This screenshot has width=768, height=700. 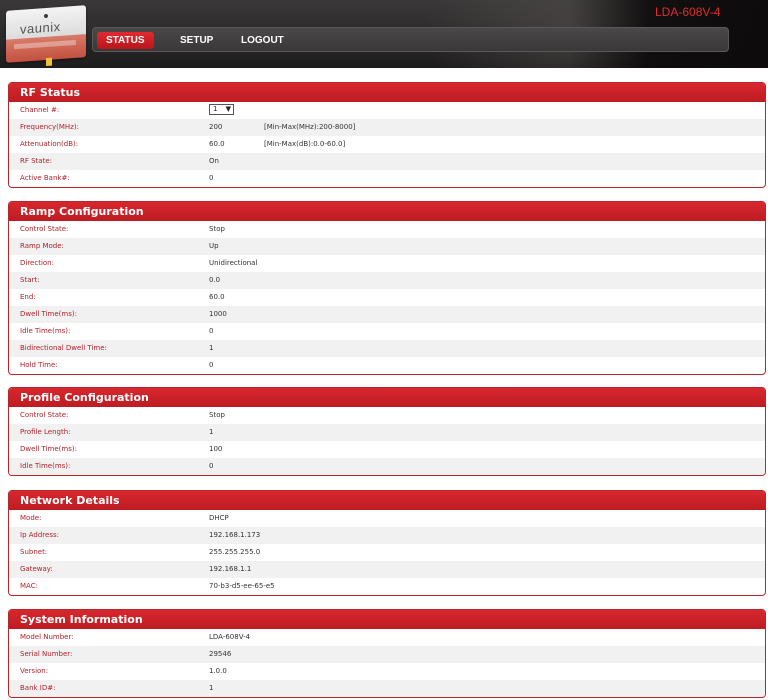 What do you see at coordinates (387, 535) in the screenshot?
I see `table-row: Ip Address: 192.168.1.173` at bounding box center [387, 535].